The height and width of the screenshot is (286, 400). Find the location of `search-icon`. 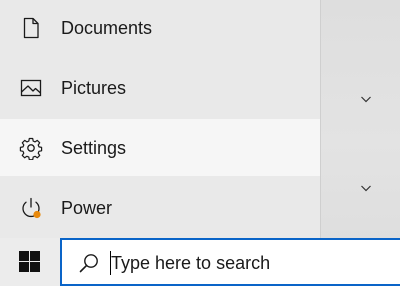

search-icon is located at coordinates (89, 263).